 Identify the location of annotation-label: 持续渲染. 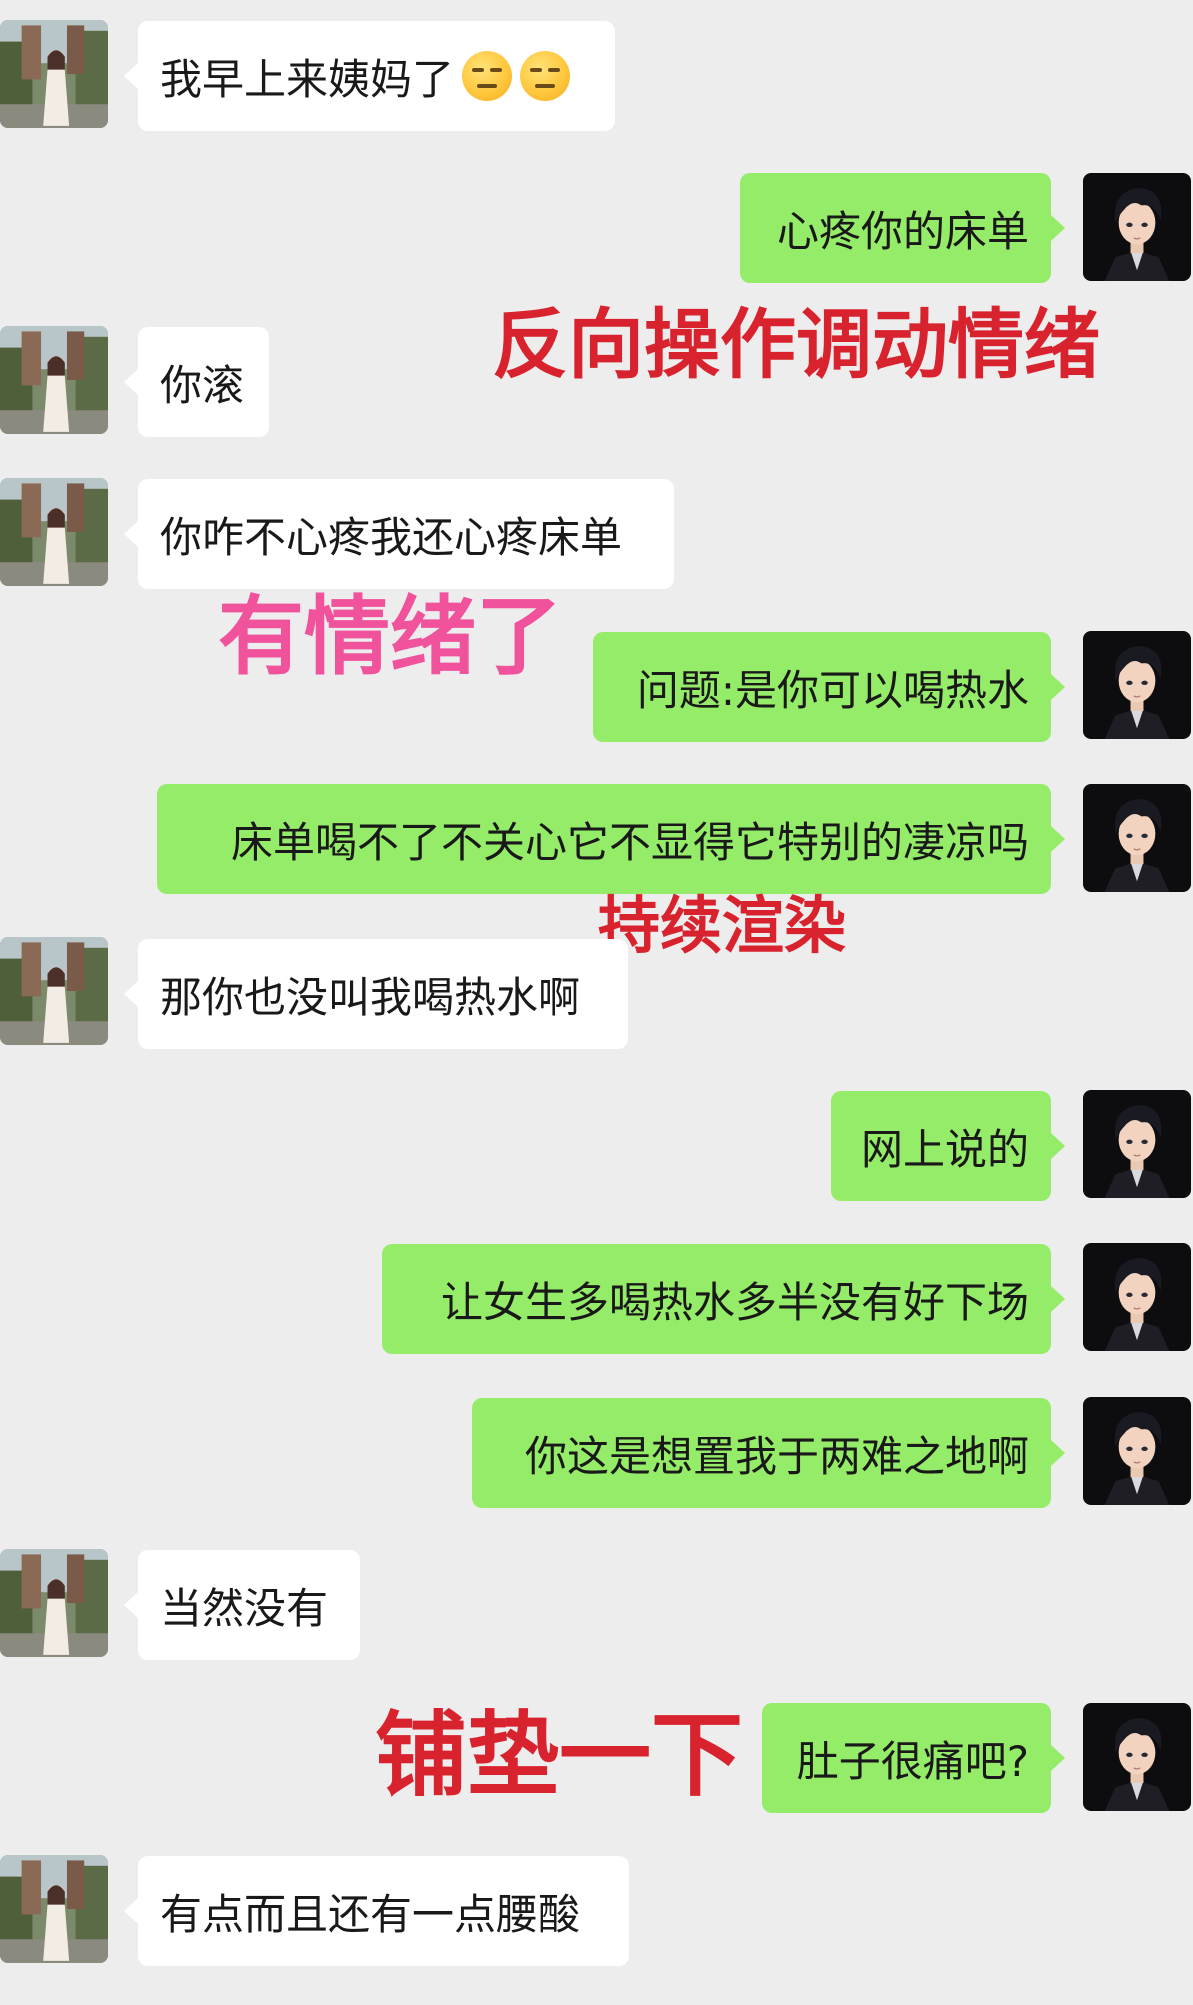
(722, 925).